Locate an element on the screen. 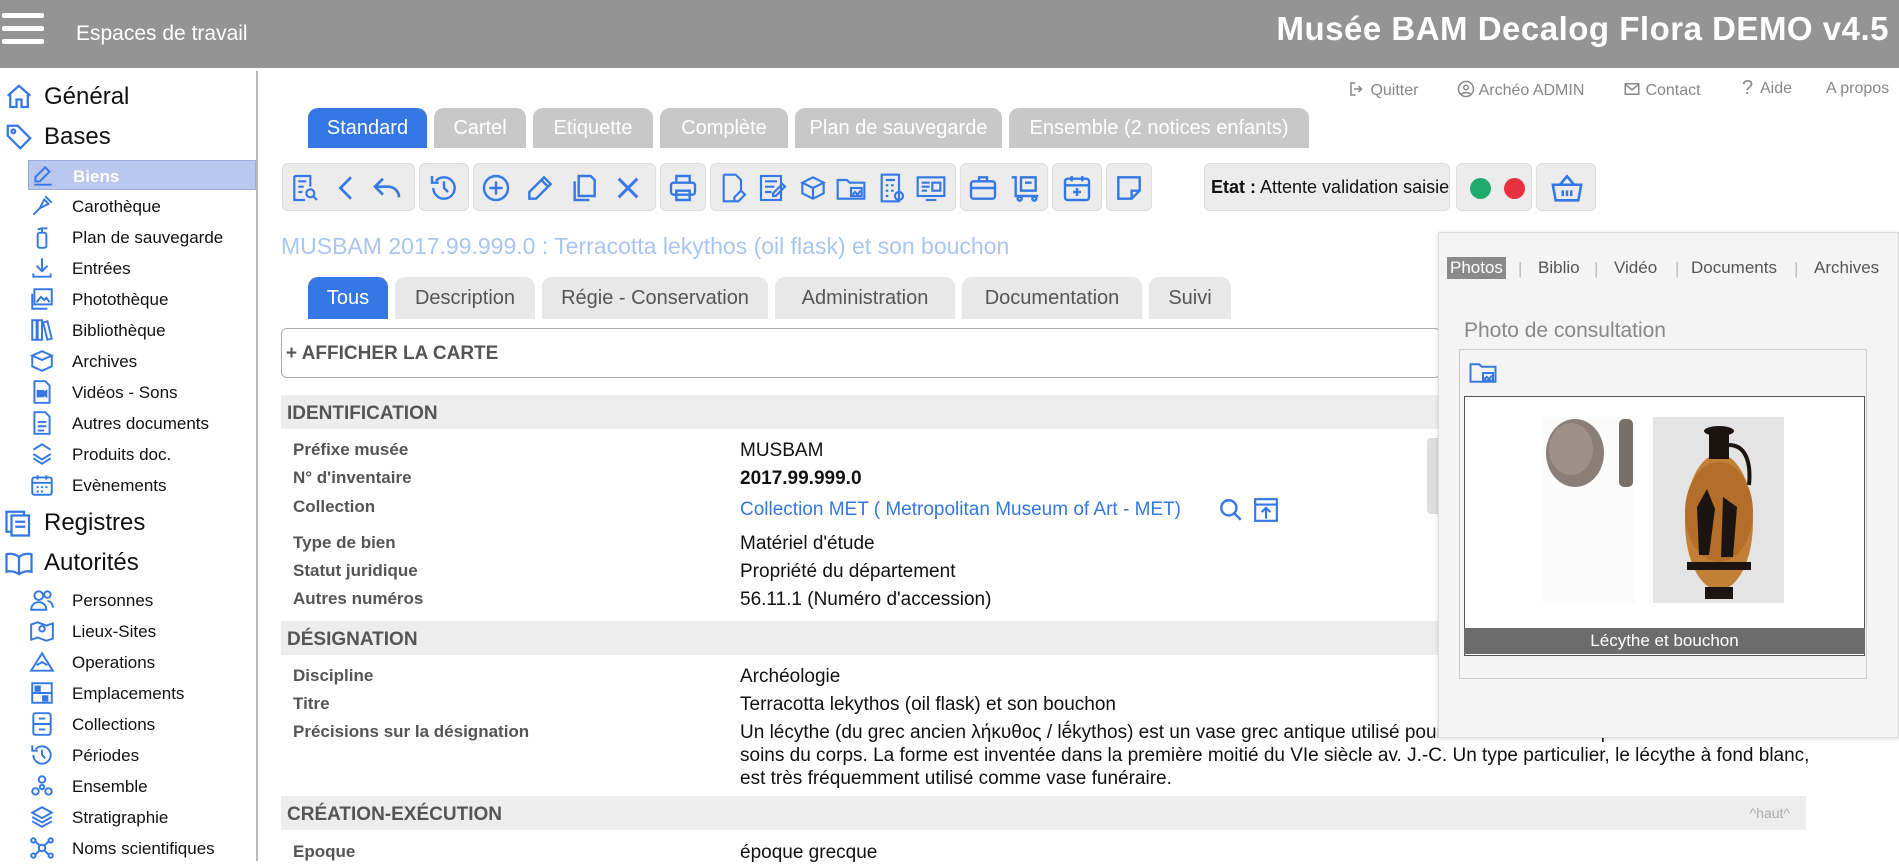  tab-tous: Tous is located at coordinates (348, 298).